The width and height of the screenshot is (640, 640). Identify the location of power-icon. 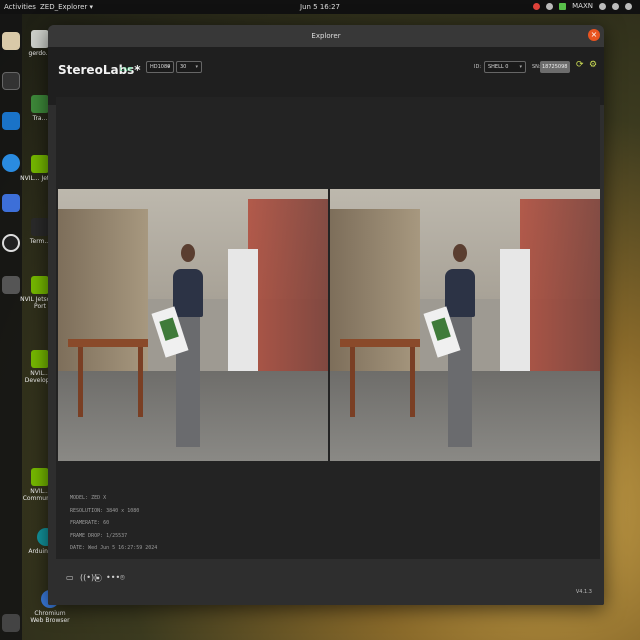
(628, 6).